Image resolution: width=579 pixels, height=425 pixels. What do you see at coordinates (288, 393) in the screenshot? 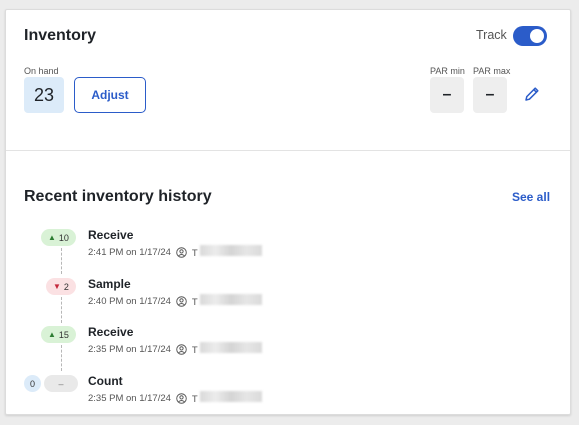
I see `history-entry: 0 – Count 2:35 PM on 1/17/24 T` at bounding box center [288, 393].